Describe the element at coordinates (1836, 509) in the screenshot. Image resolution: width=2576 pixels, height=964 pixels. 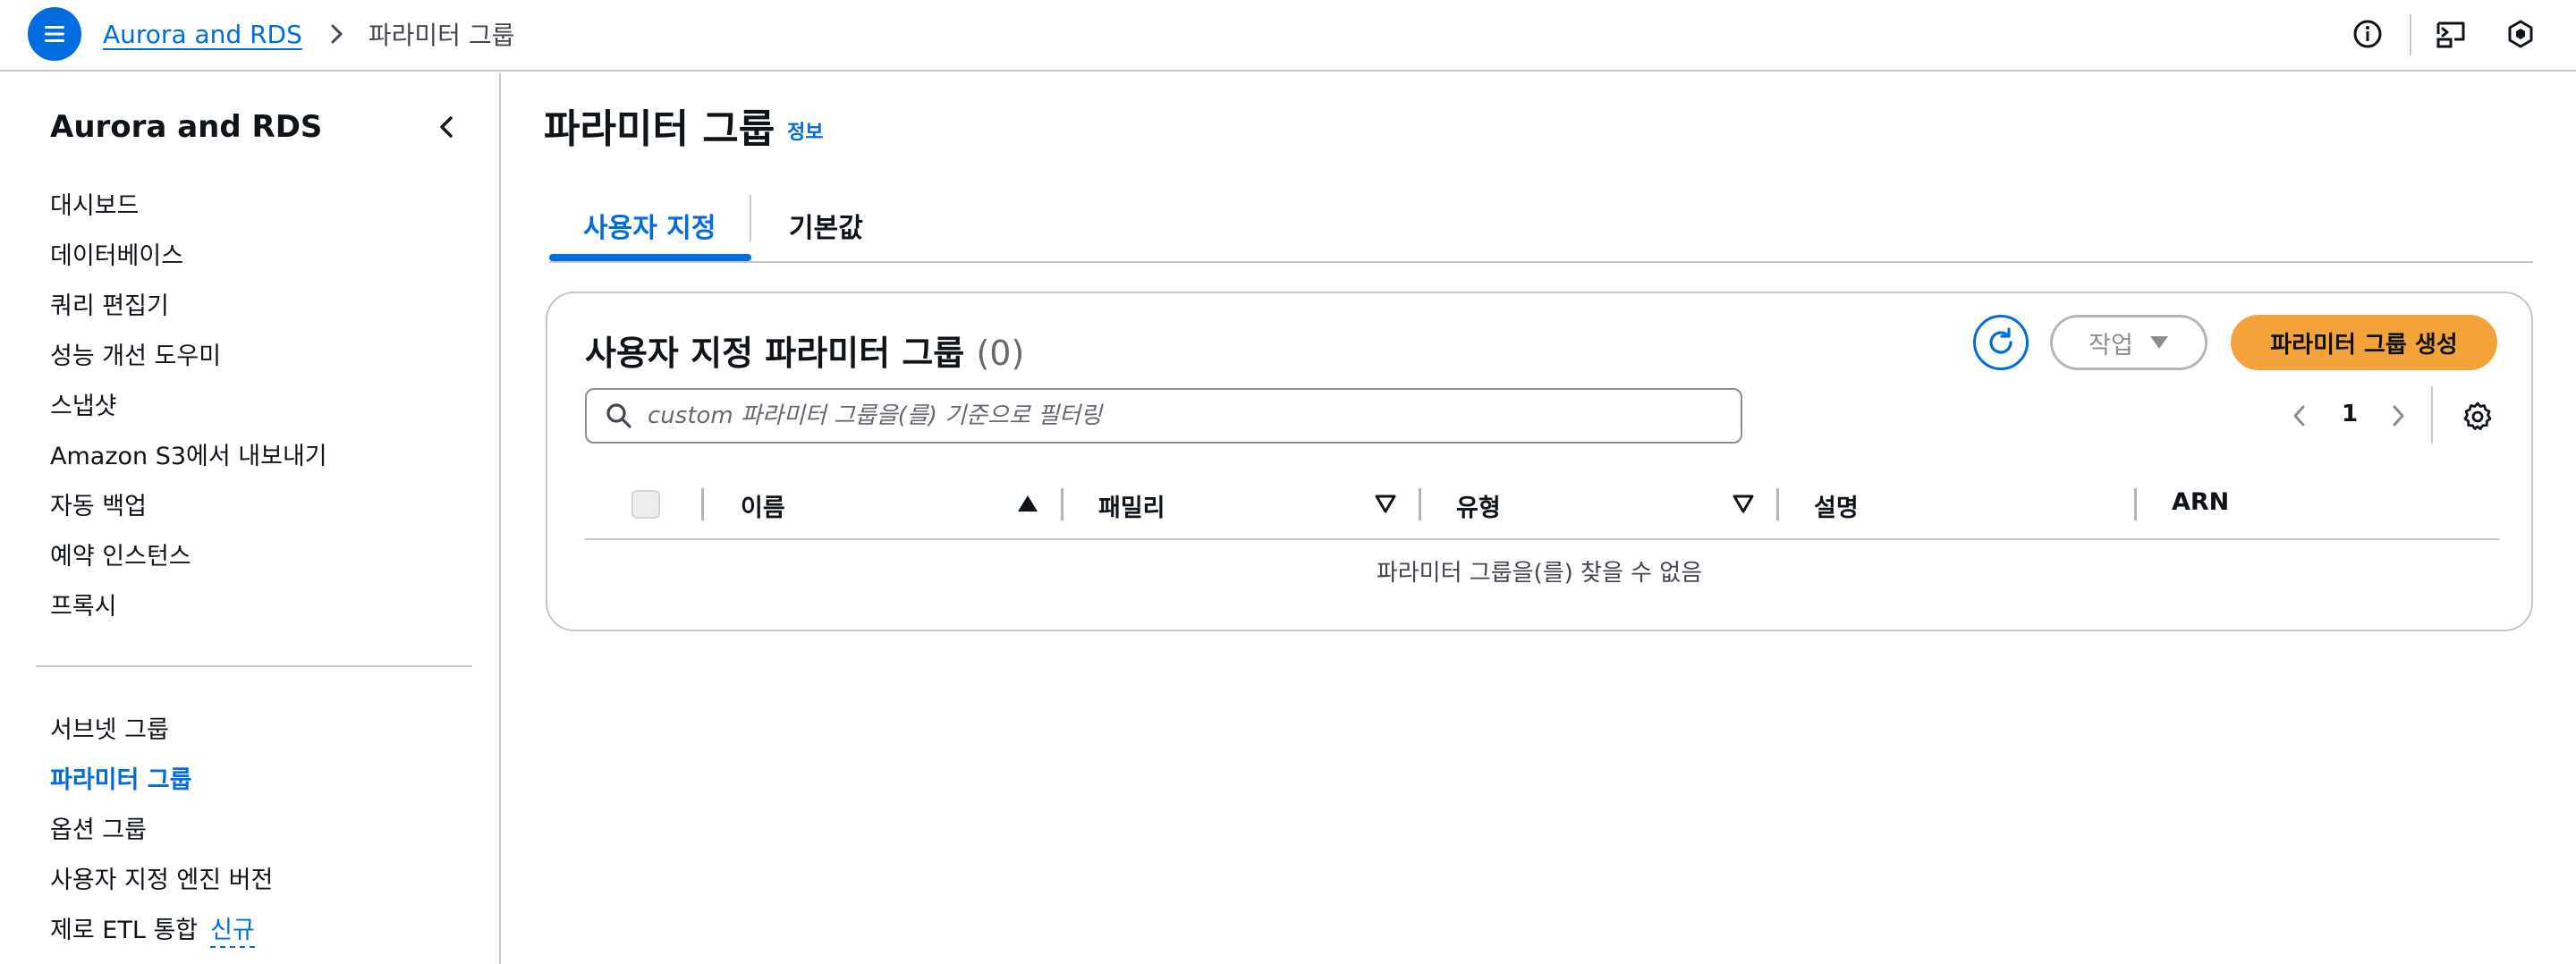
I see `column-header-description: 설명` at that location.